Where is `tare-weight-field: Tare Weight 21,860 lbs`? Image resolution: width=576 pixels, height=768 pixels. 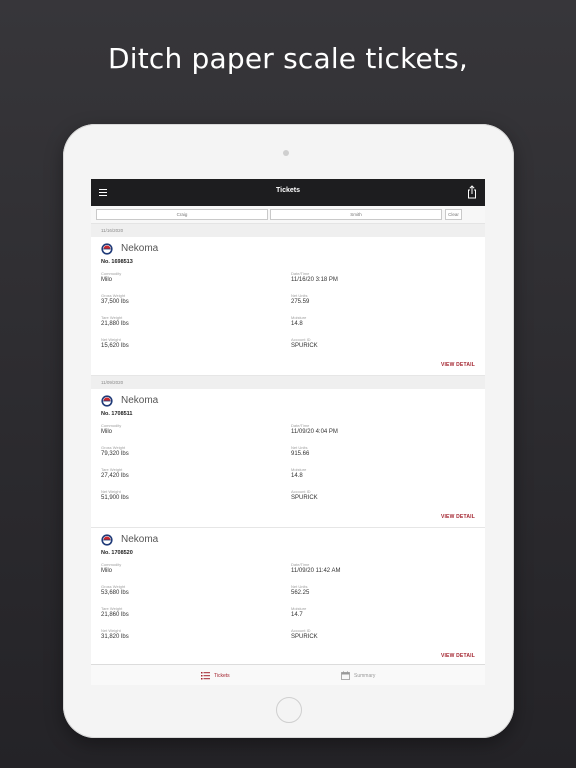
tare-weight-field: Tare Weight 21,860 lbs is located at coordinates (181, 612).